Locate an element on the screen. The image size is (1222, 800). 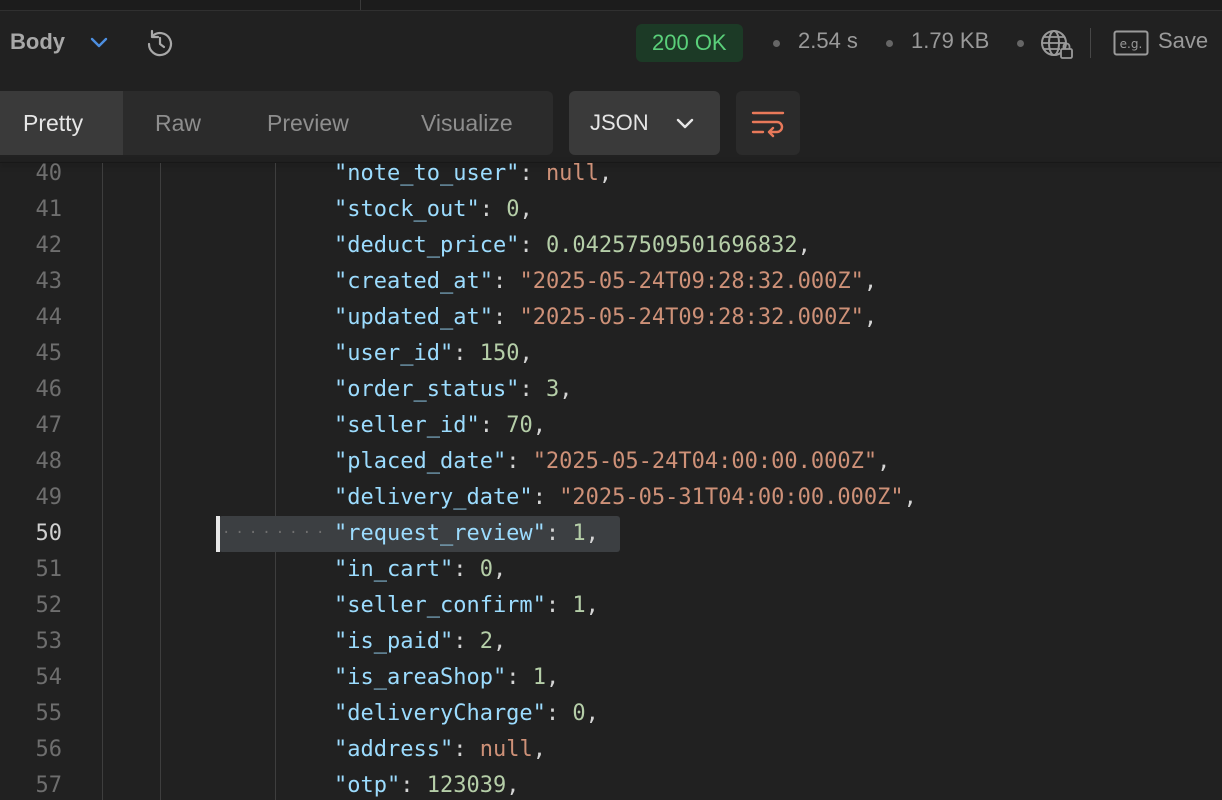
line-number: 54 is located at coordinates (49, 677).